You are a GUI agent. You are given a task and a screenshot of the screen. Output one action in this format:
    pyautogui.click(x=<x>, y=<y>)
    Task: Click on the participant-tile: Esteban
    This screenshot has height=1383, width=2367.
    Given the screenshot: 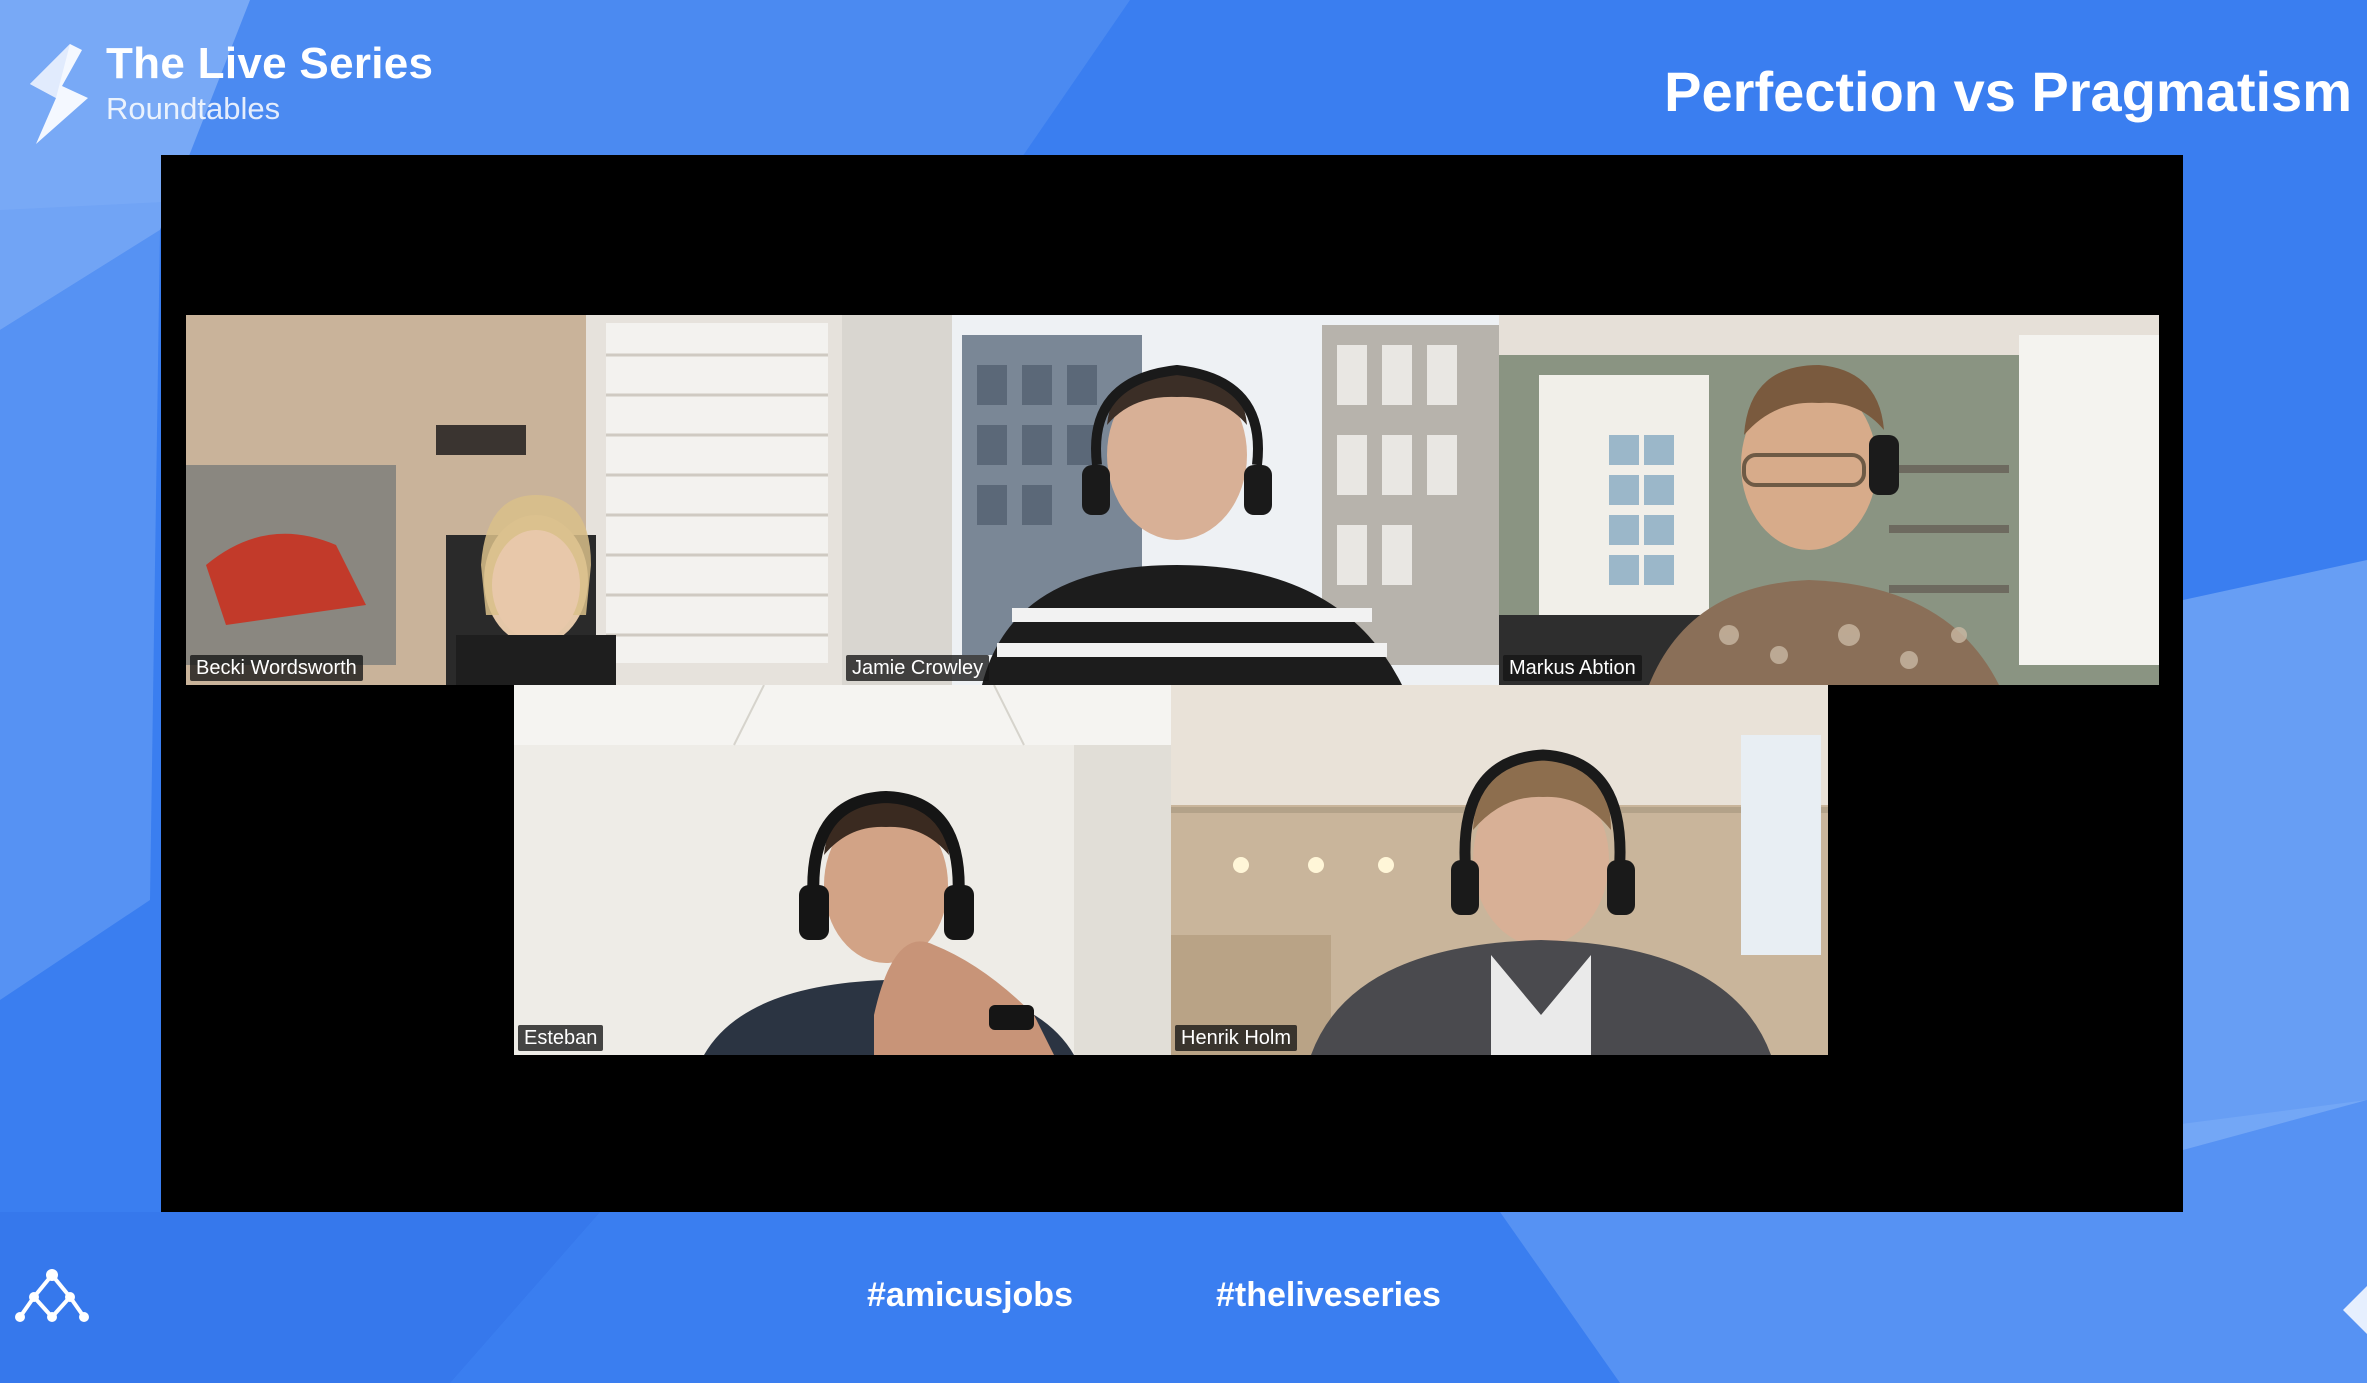 What is the action you would take?
    pyautogui.click(x=842, y=870)
    